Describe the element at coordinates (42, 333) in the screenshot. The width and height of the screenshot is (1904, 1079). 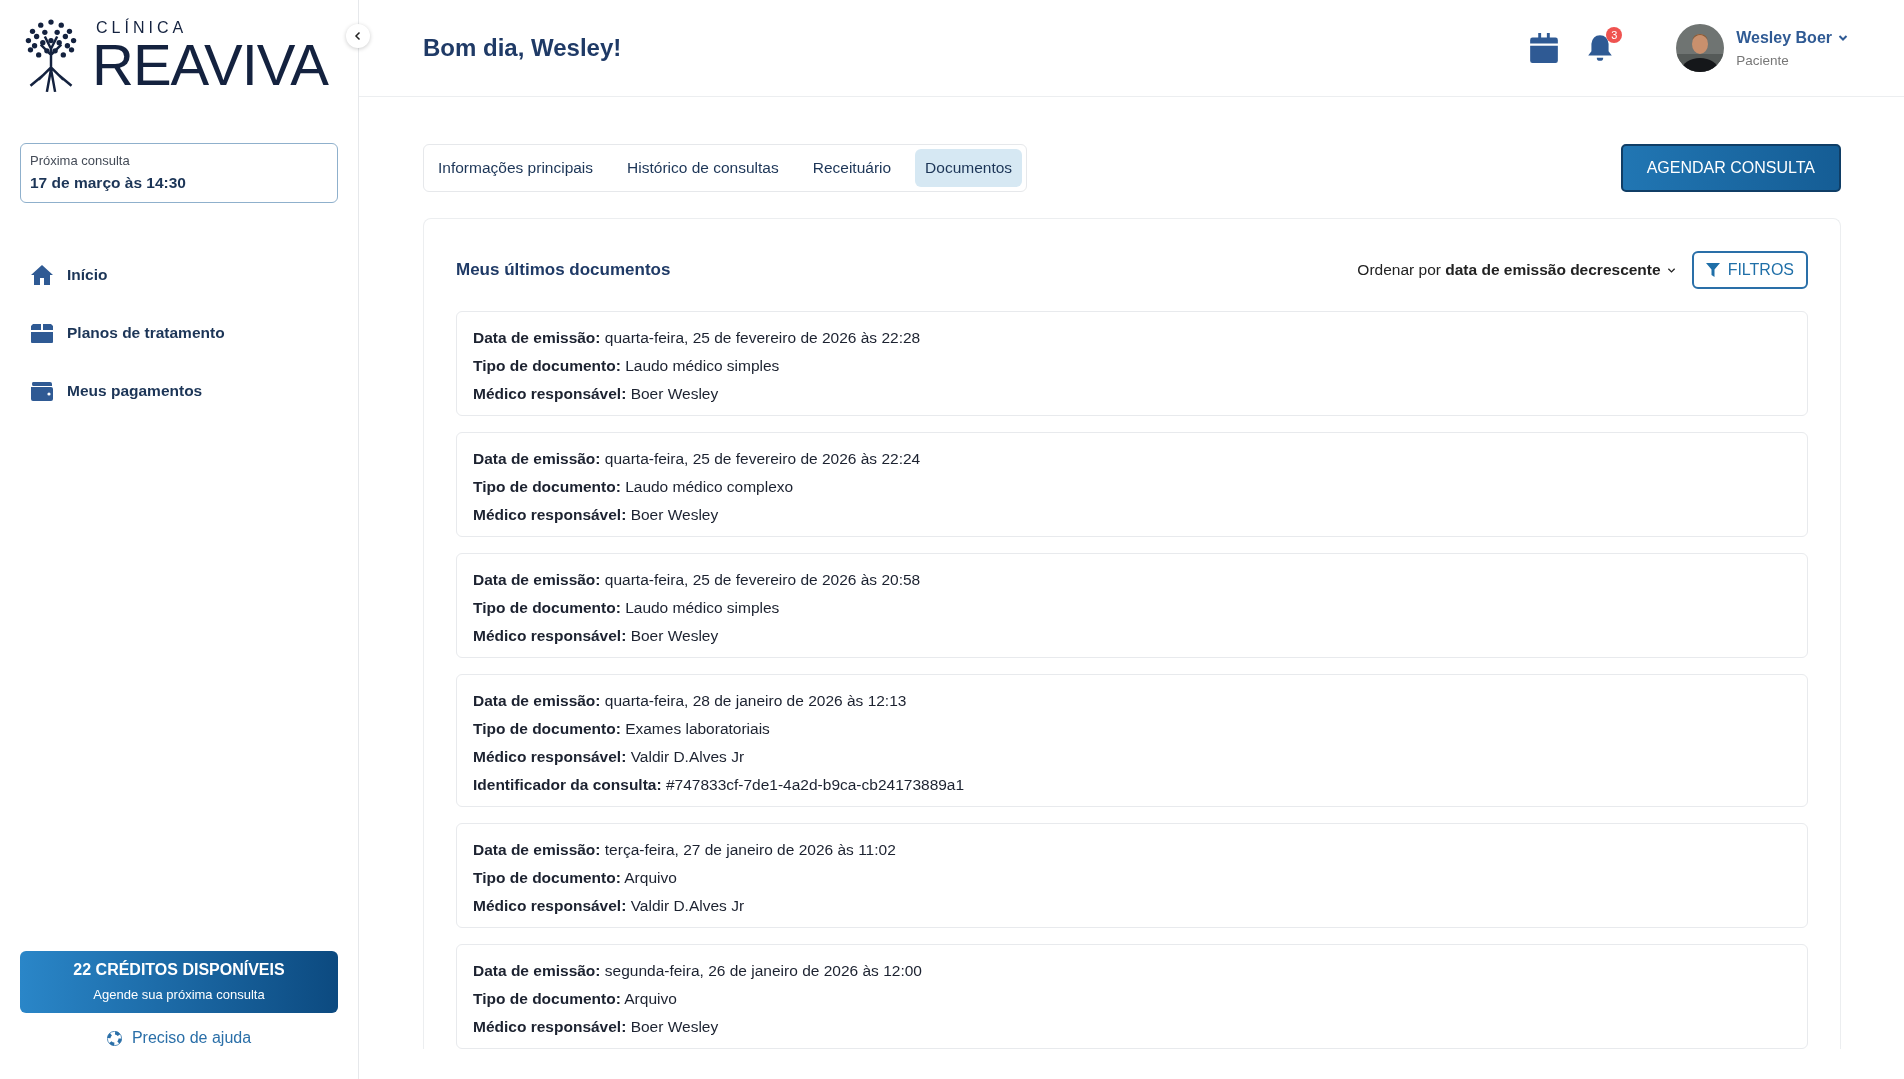
I see `box-icon` at that location.